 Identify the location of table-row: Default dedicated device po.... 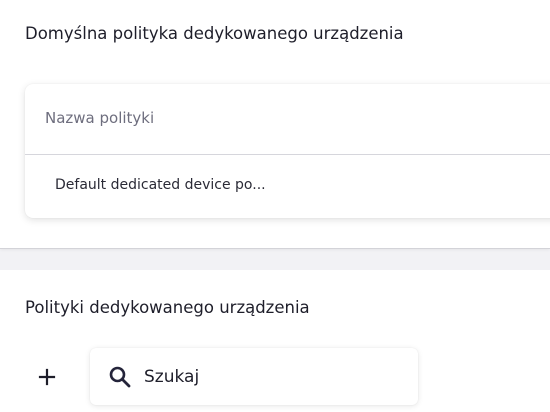
(287, 186).